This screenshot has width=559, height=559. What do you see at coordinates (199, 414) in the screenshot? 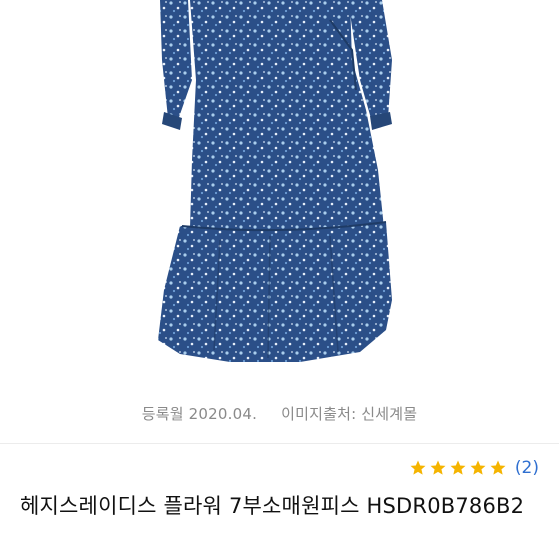
I see `registered-date: 등록월 2020.04.` at bounding box center [199, 414].